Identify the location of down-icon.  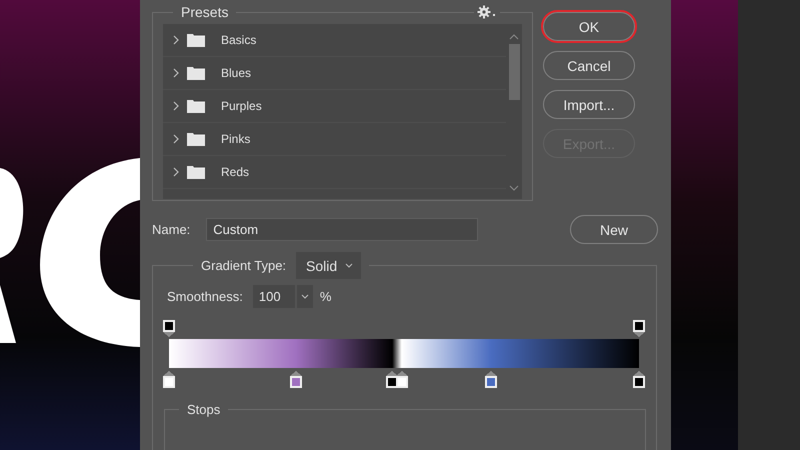
(514, 188).